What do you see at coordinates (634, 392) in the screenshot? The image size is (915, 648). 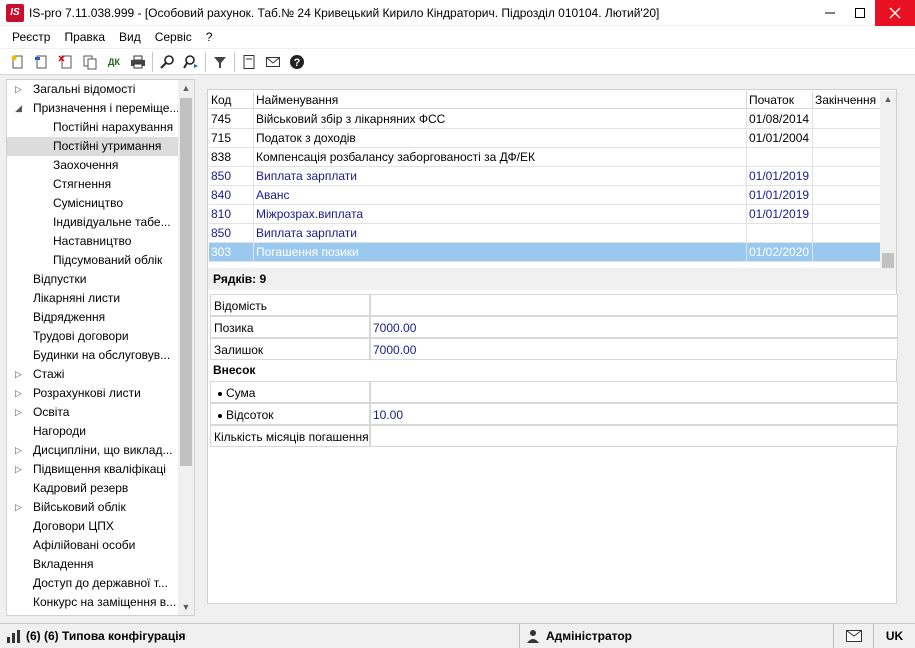 I see `suma-field` at bounding box center [634, 392].